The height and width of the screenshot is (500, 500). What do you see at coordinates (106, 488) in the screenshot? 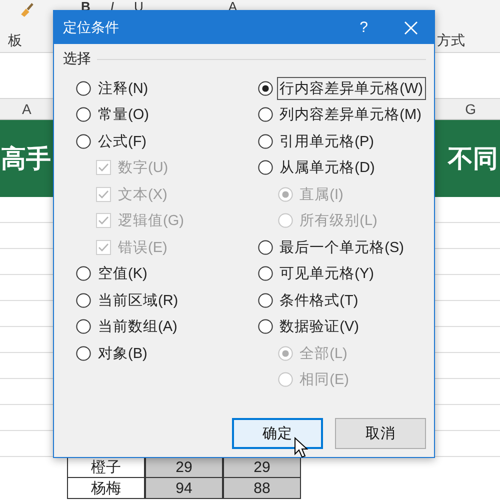
I see `table-cell: 杨梅` at bounding box center [106, 488].